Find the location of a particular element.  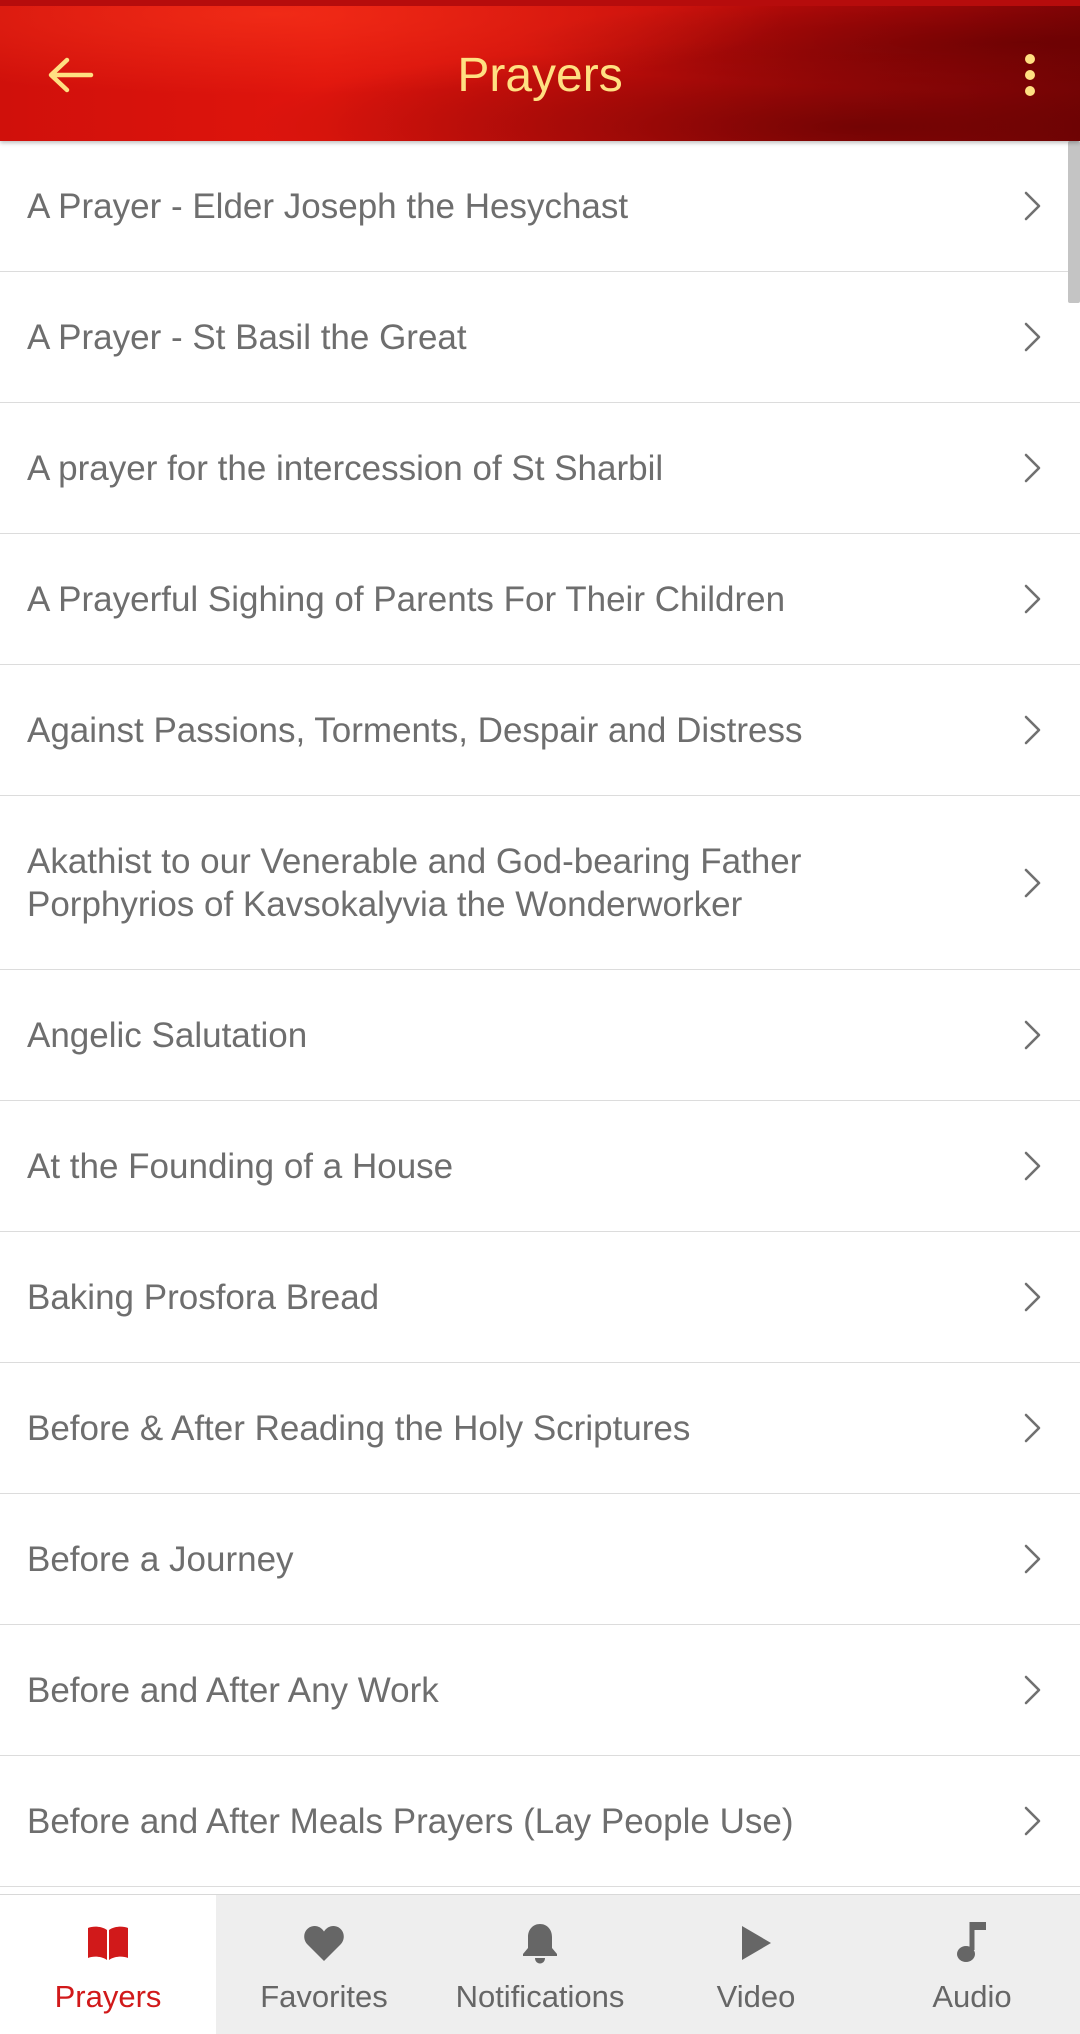

bell-icon is located at coordinates (540, 1943).